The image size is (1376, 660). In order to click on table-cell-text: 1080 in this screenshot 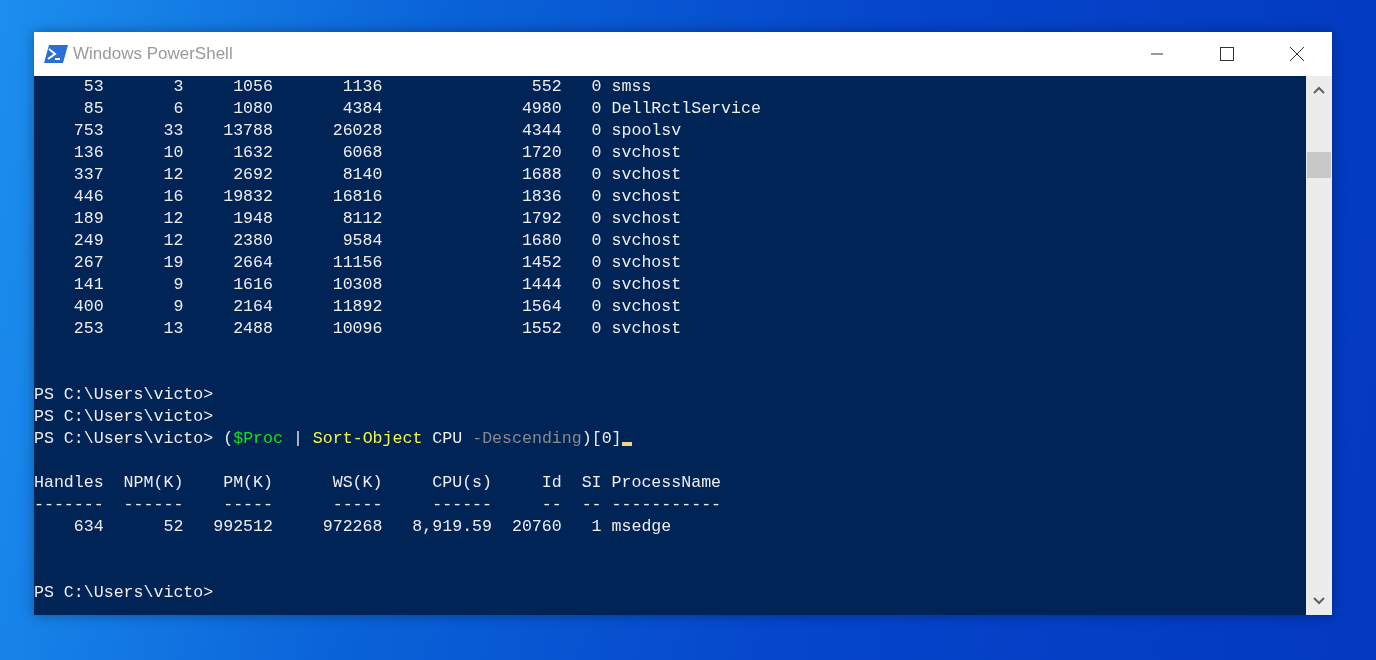, I will do `click(252, 109)`.